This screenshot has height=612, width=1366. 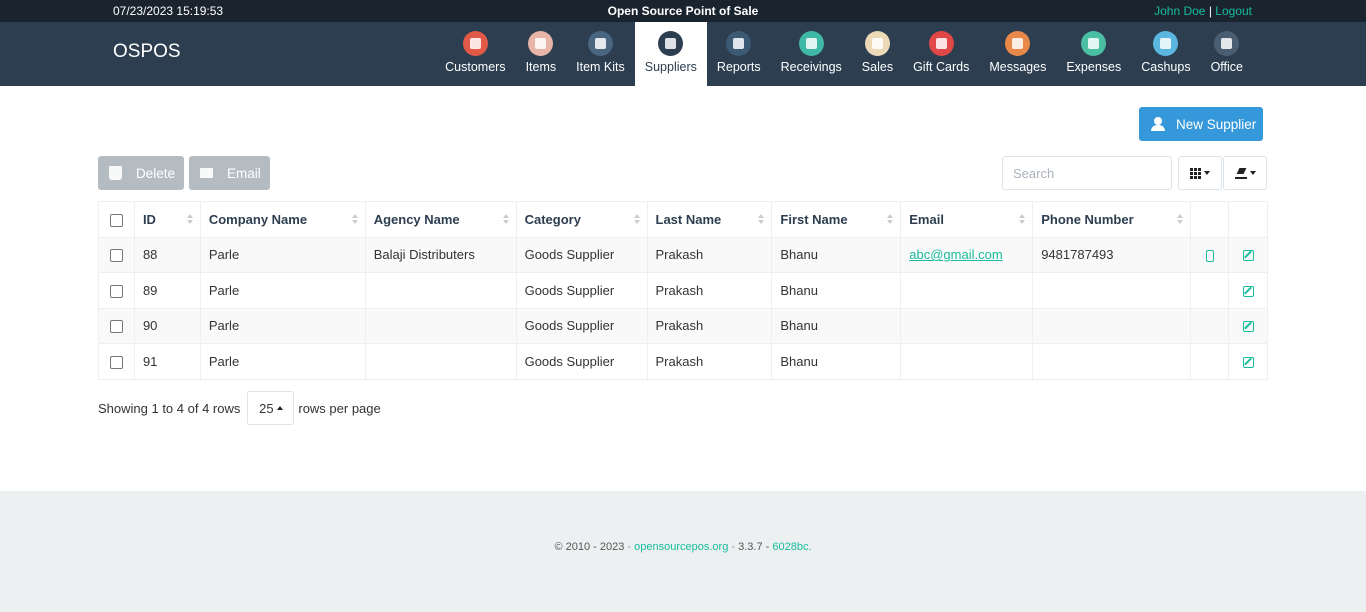 What do you see at coordinates (709, 325) in the screenshot?
I see `cell-last: Prakash` at bounding box center [709, 325].